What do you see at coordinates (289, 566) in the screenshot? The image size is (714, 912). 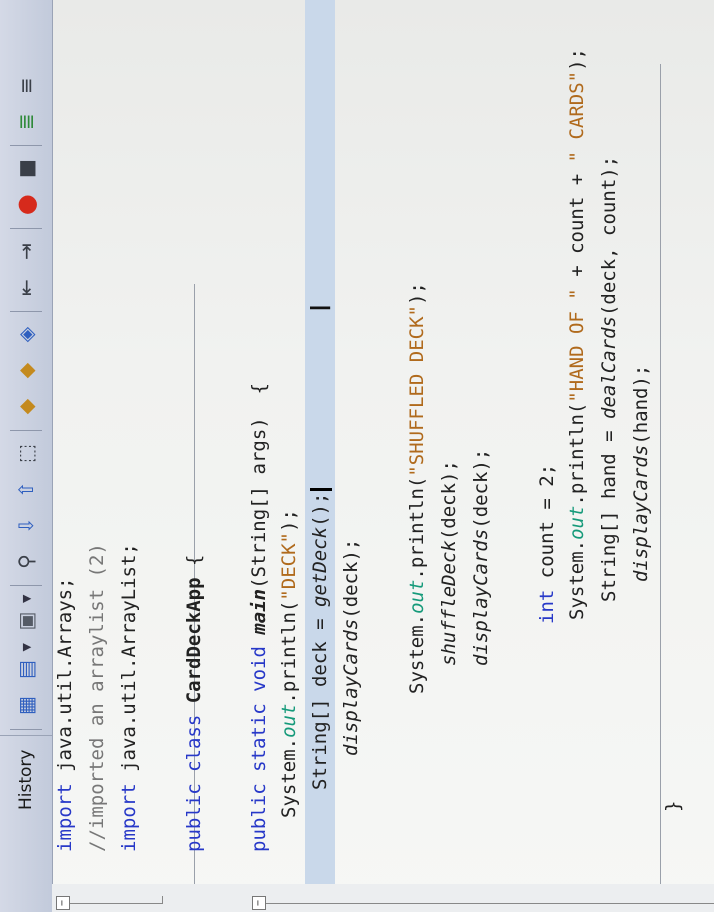 I see `string-literal: "DECK"` at bounding box center [289, 566].